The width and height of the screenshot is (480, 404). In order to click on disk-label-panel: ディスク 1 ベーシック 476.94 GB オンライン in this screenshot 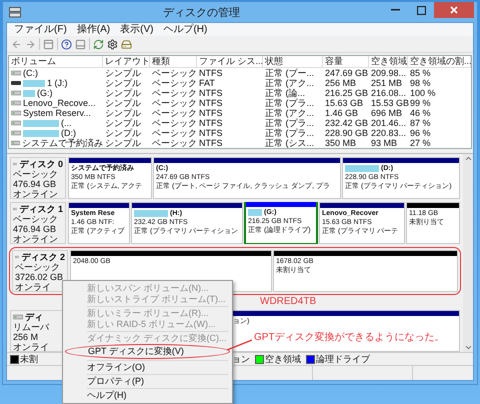, I will do `click(38, 223)`.